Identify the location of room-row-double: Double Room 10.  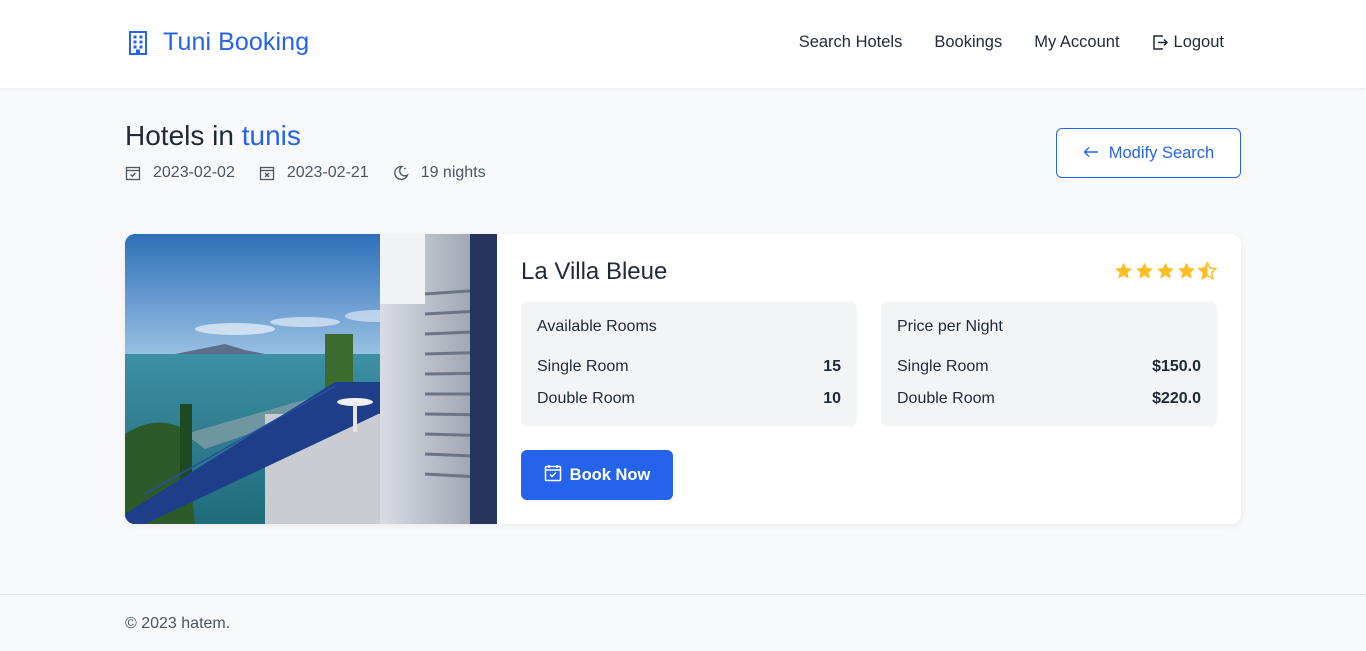
(689, 399).